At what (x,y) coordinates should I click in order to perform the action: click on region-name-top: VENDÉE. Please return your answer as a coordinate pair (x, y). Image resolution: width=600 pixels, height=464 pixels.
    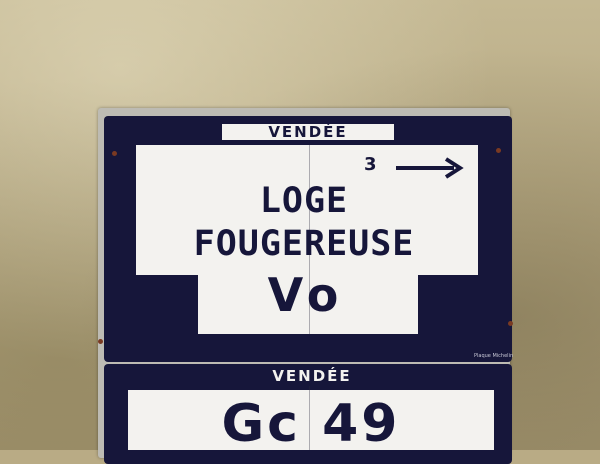
    Looking at the image, I should click on (308, 132).